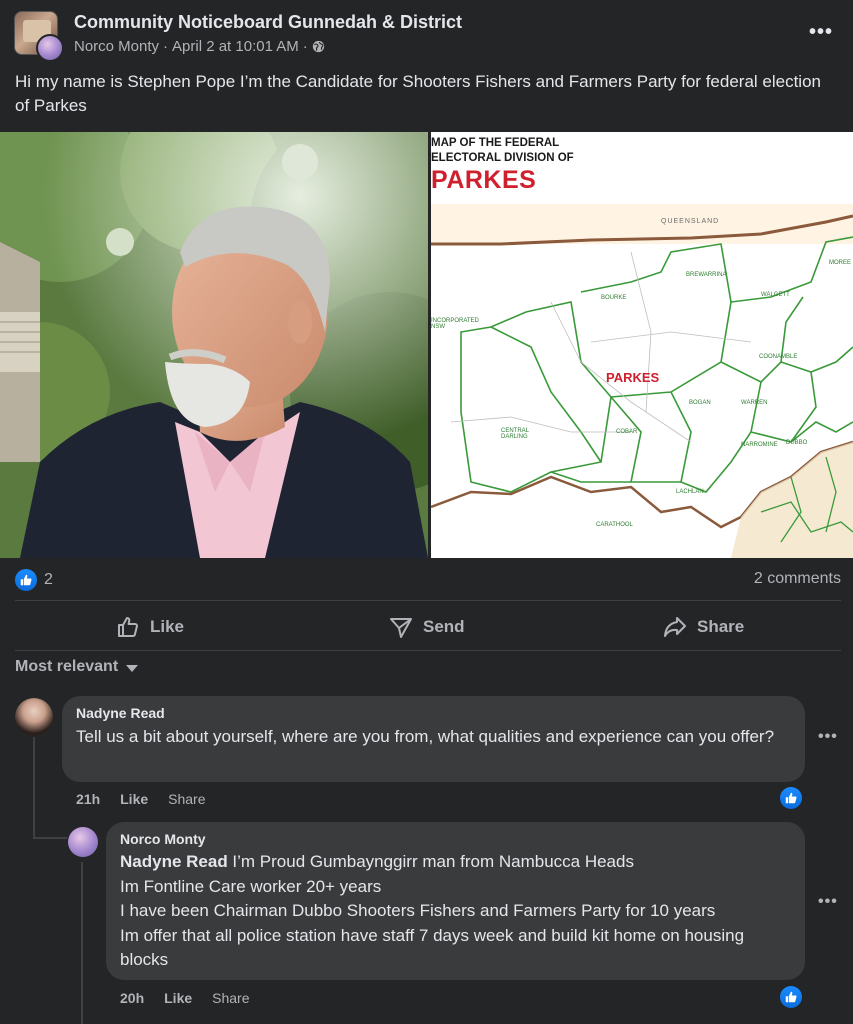 This screenshot has height=1024, width=853. What do you see at coordinates (230, 998) in the screenshot?
I see `reply-share-link: Share` at bounding box center [230, 998].